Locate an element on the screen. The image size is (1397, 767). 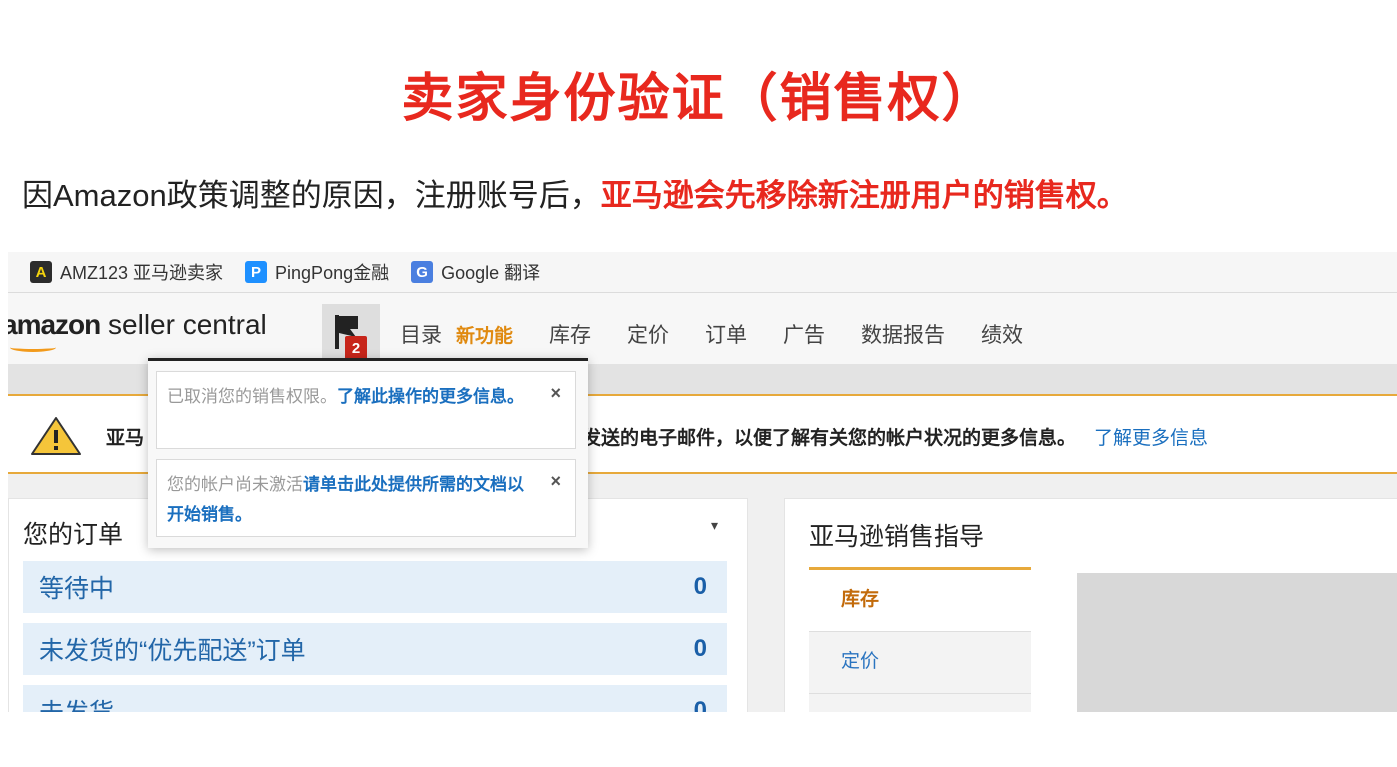
bookmark-google-translate: G Google 翻译 is located at coordinates (475, 272).